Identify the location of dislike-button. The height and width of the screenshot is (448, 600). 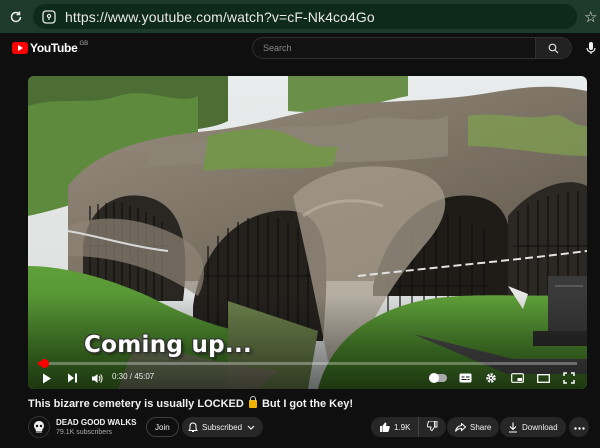
(432, 427).